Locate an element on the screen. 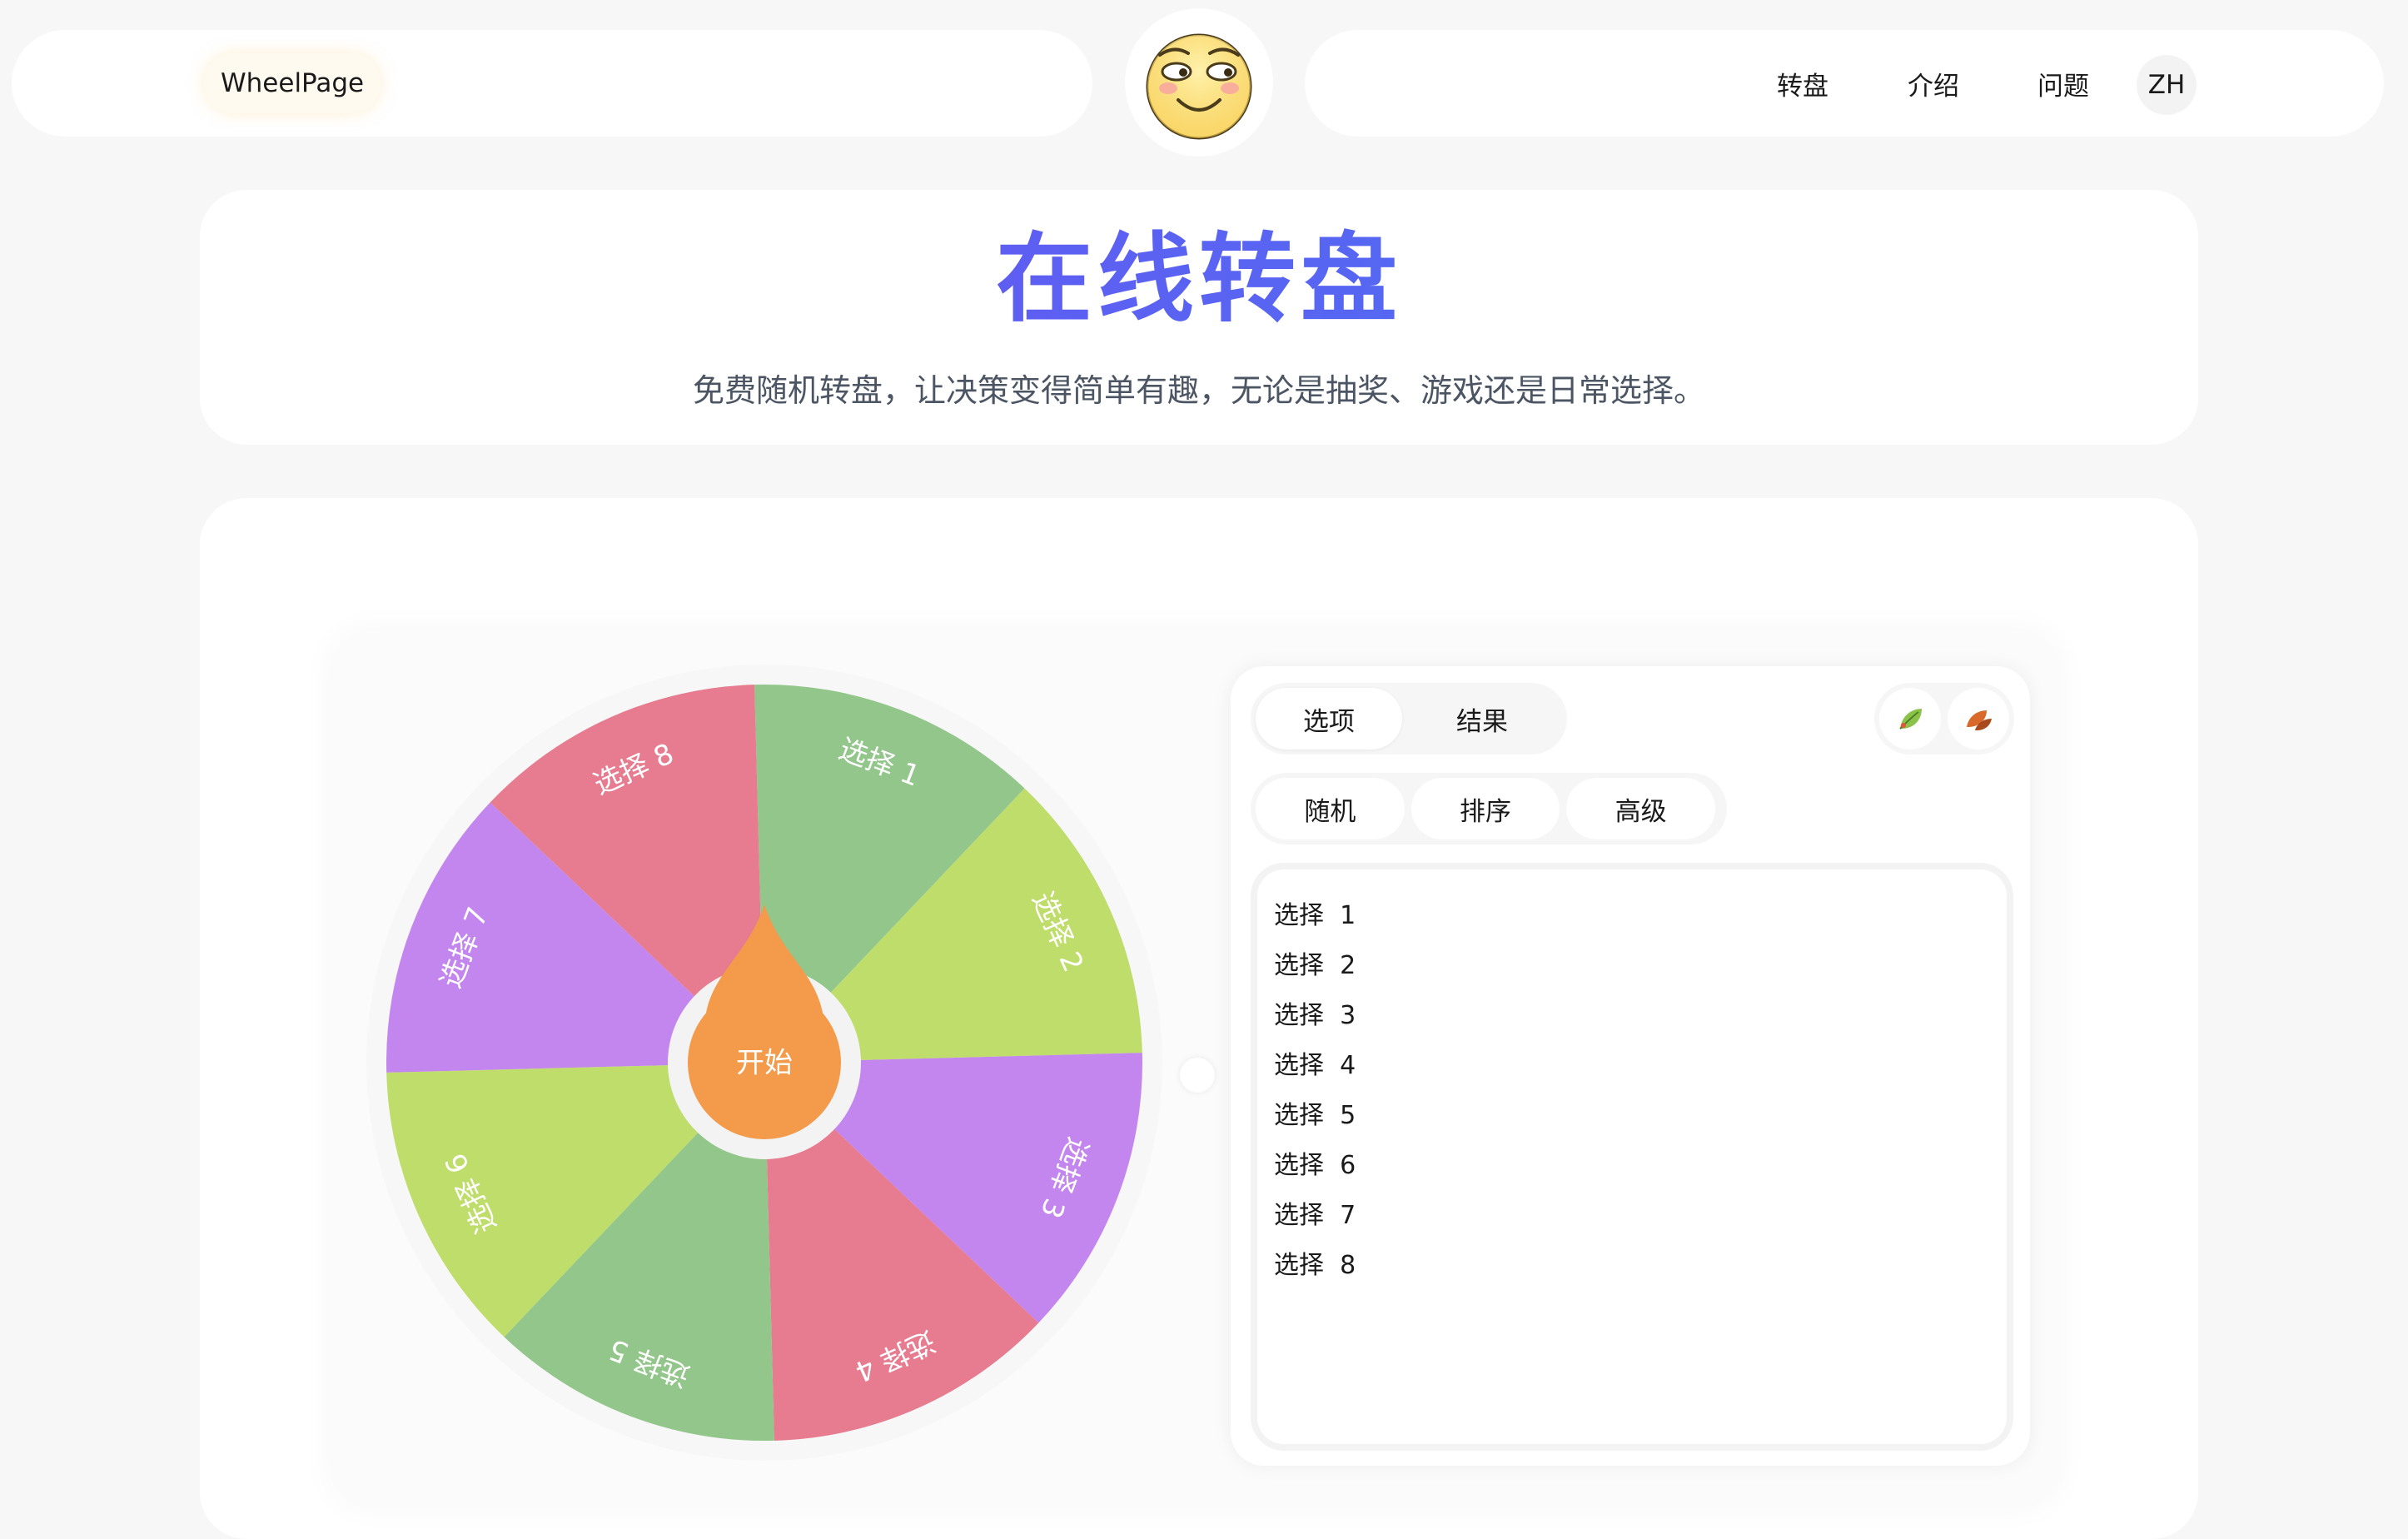  mode-sort: 排序 is located at coordinates (1485, 808).